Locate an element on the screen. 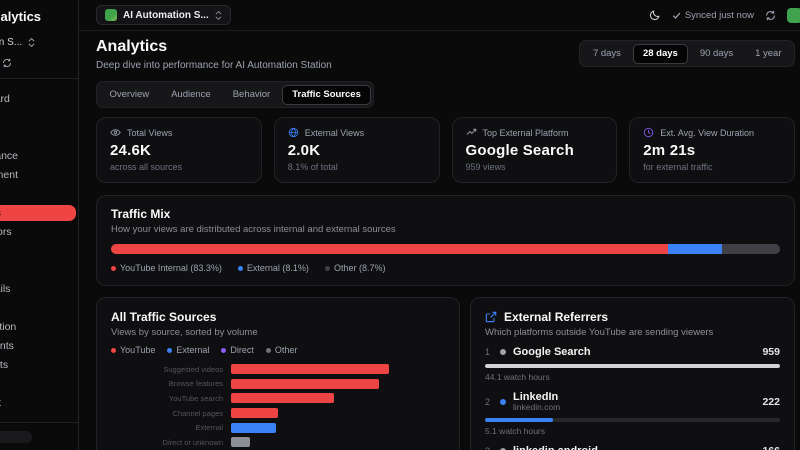 The height and width of the screenshot is (450, 800). bar-row: Suggested videos is located at coordinates (278, 369).